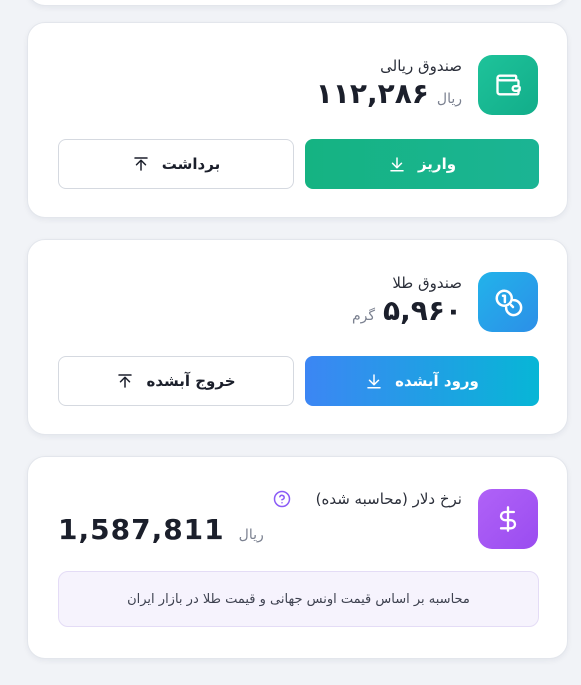 Image resolution: width=581 pixels, height=685 pixels. I want to click on wallet-icon-box, so click(508, 85).